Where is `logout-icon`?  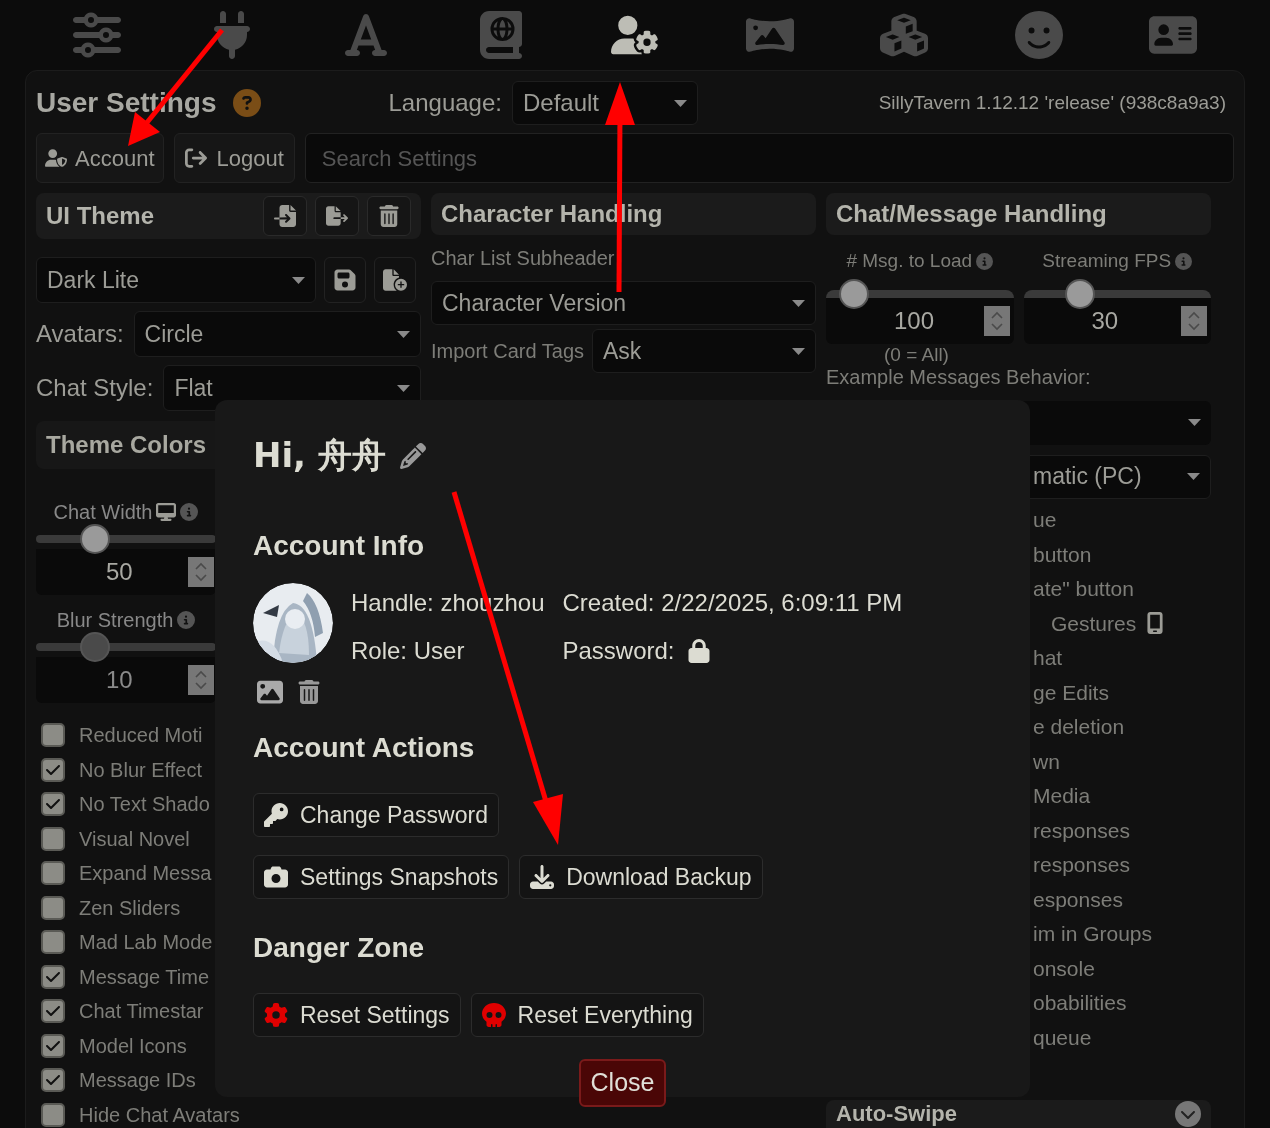 logout-icon is located at coordinates (195, 158).